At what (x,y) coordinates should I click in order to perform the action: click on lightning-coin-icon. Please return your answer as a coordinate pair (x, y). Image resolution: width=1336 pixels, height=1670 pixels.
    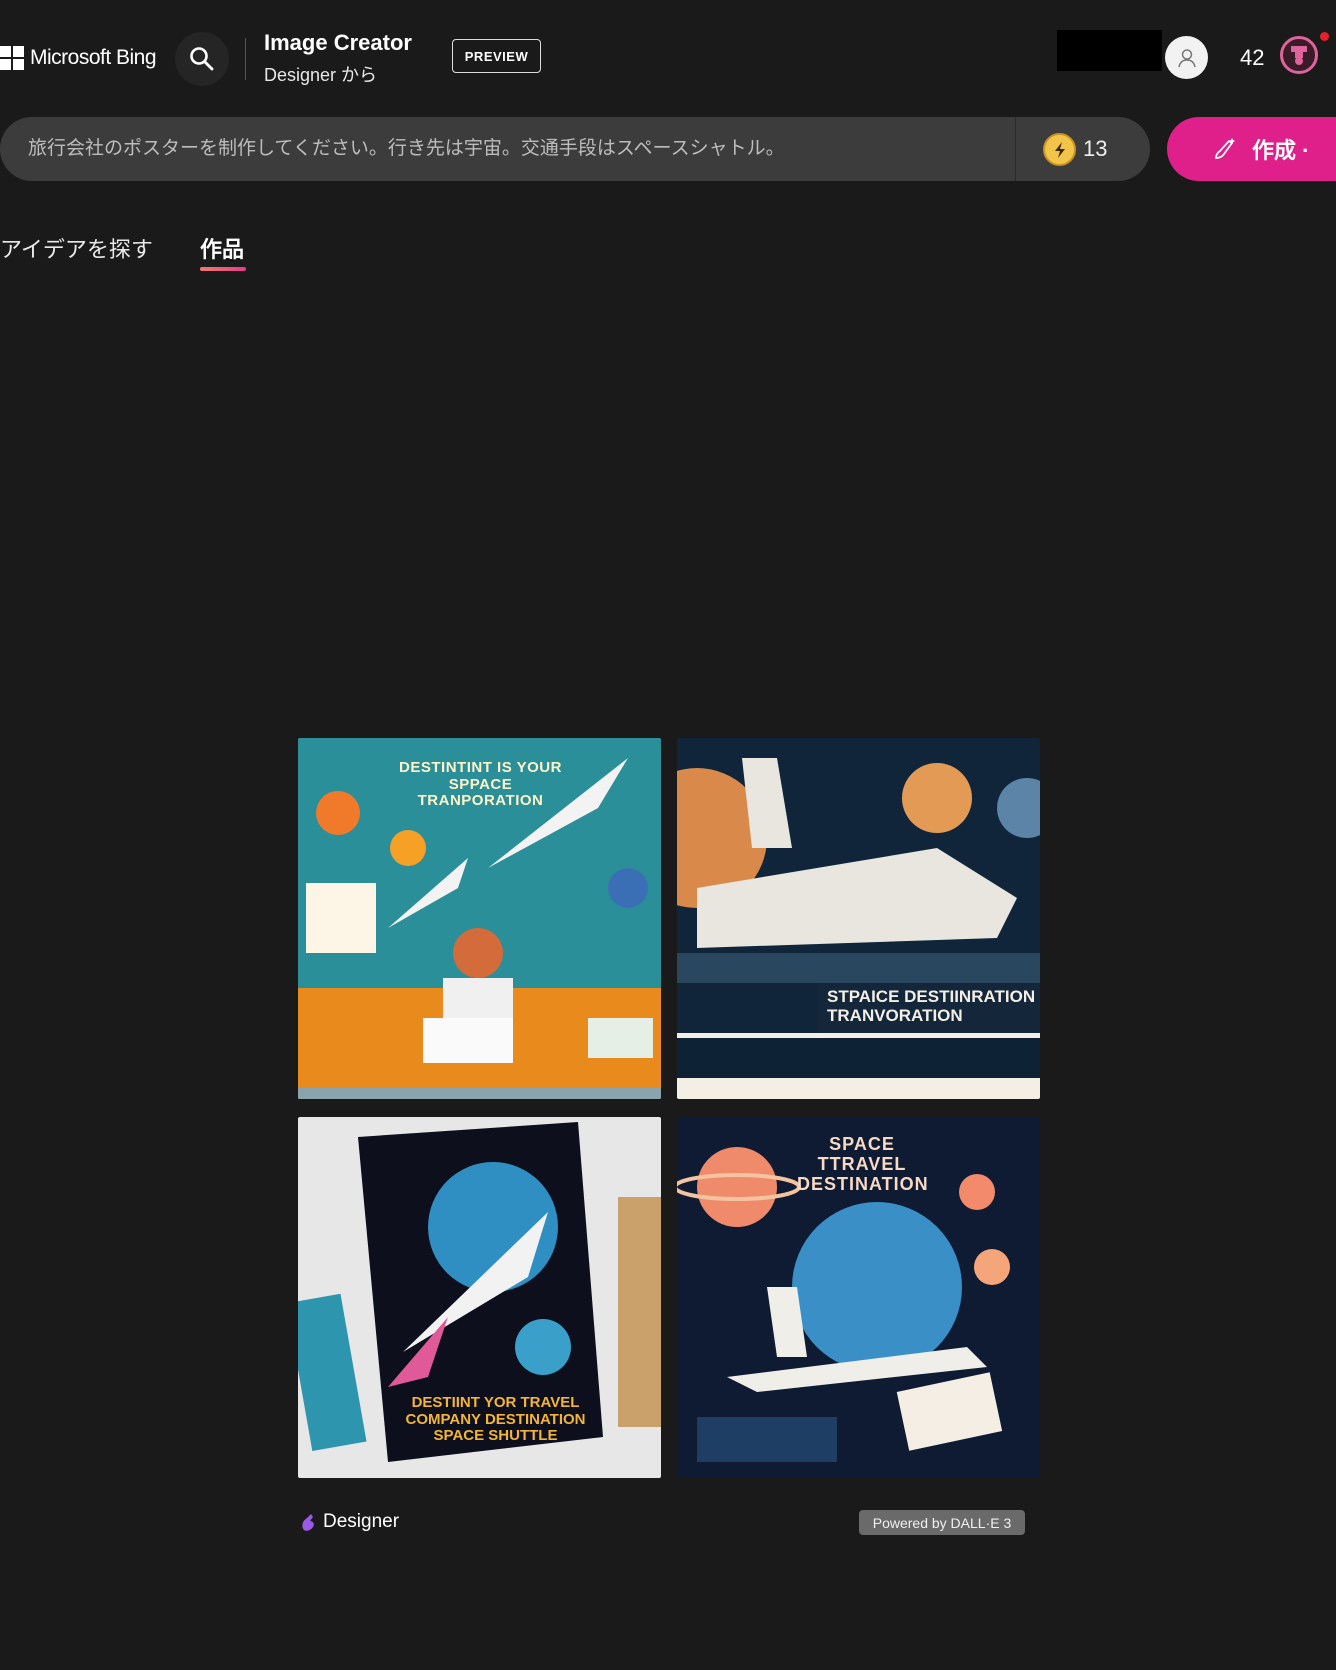
    Looking at the image, I should click on (1059, 149).